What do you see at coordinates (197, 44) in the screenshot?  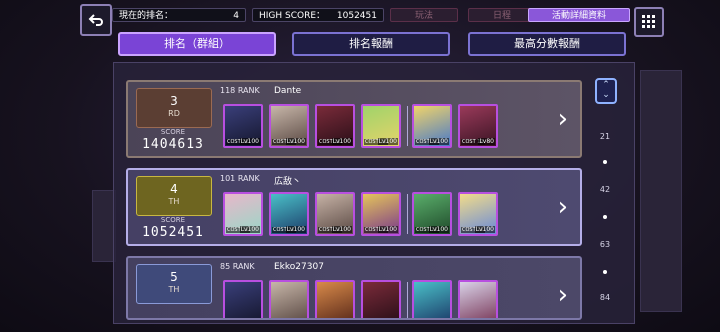 I see `tab-ranking-group: 排名（群組）` at bounding box center [197, 44].